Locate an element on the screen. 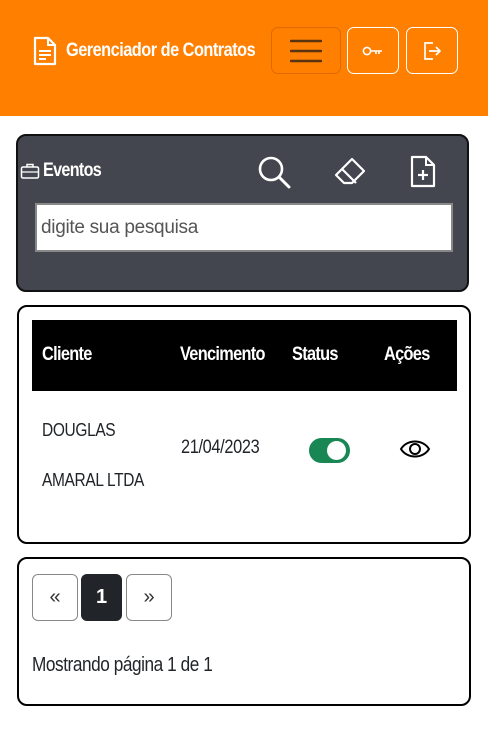 This screenshot has height=733, width=488. table-header: Cliente Vencimento Status Ações is located at coordinates (244, 355).